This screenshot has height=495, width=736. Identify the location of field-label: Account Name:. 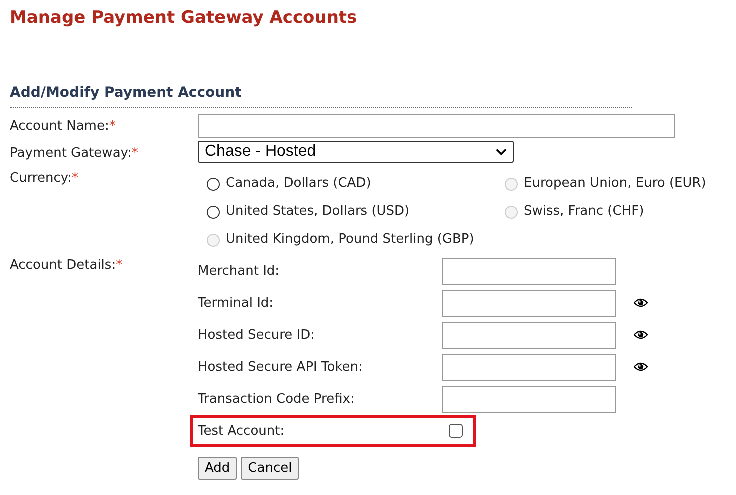
(60, 126).